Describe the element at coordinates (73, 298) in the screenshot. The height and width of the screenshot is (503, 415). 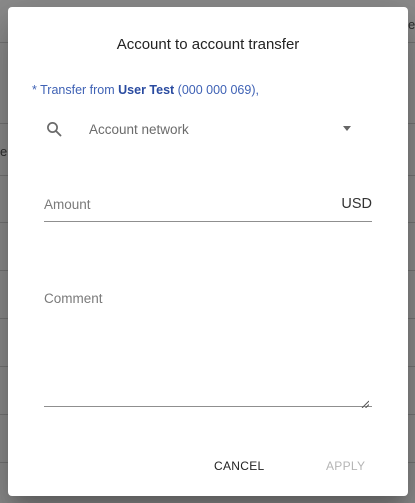
I see `comment-label: Comment` at that location.